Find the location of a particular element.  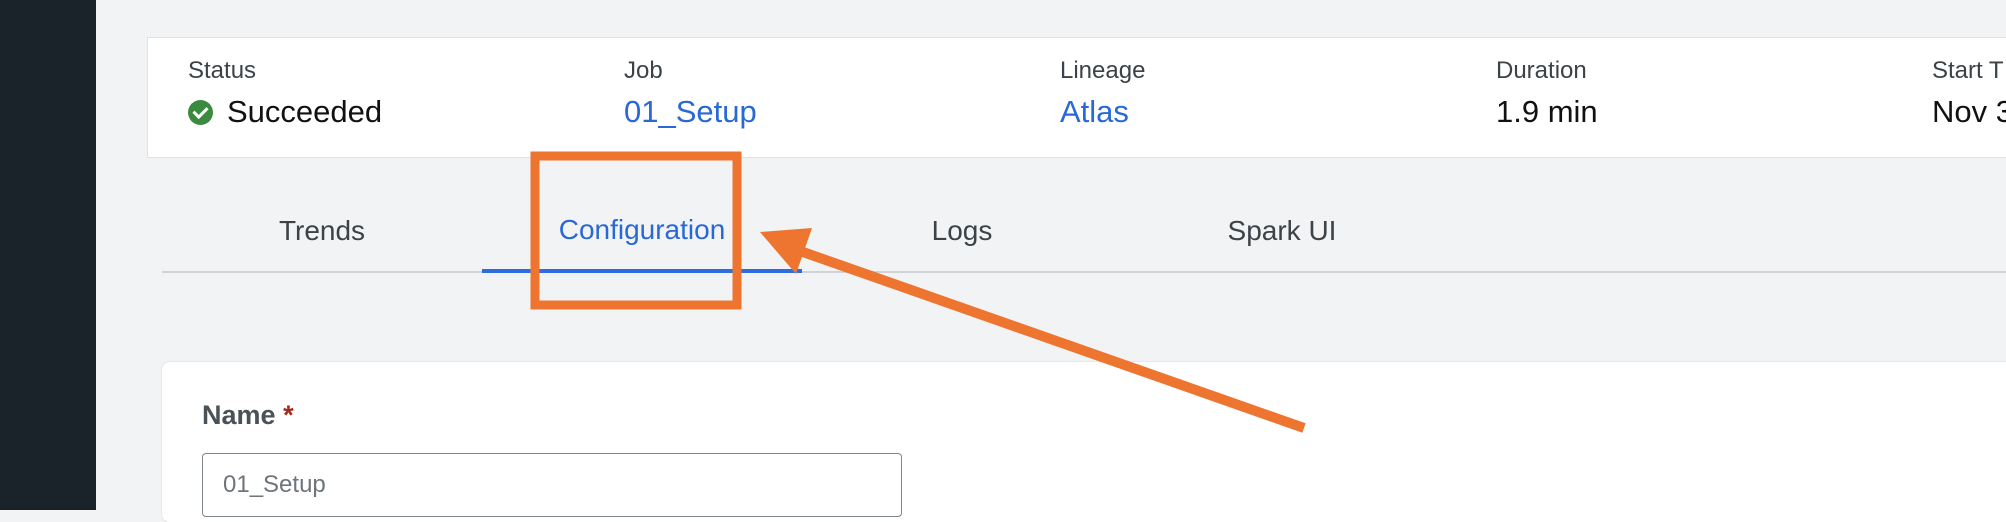

duration-label: Duration is located at coordinates (1541, 70).